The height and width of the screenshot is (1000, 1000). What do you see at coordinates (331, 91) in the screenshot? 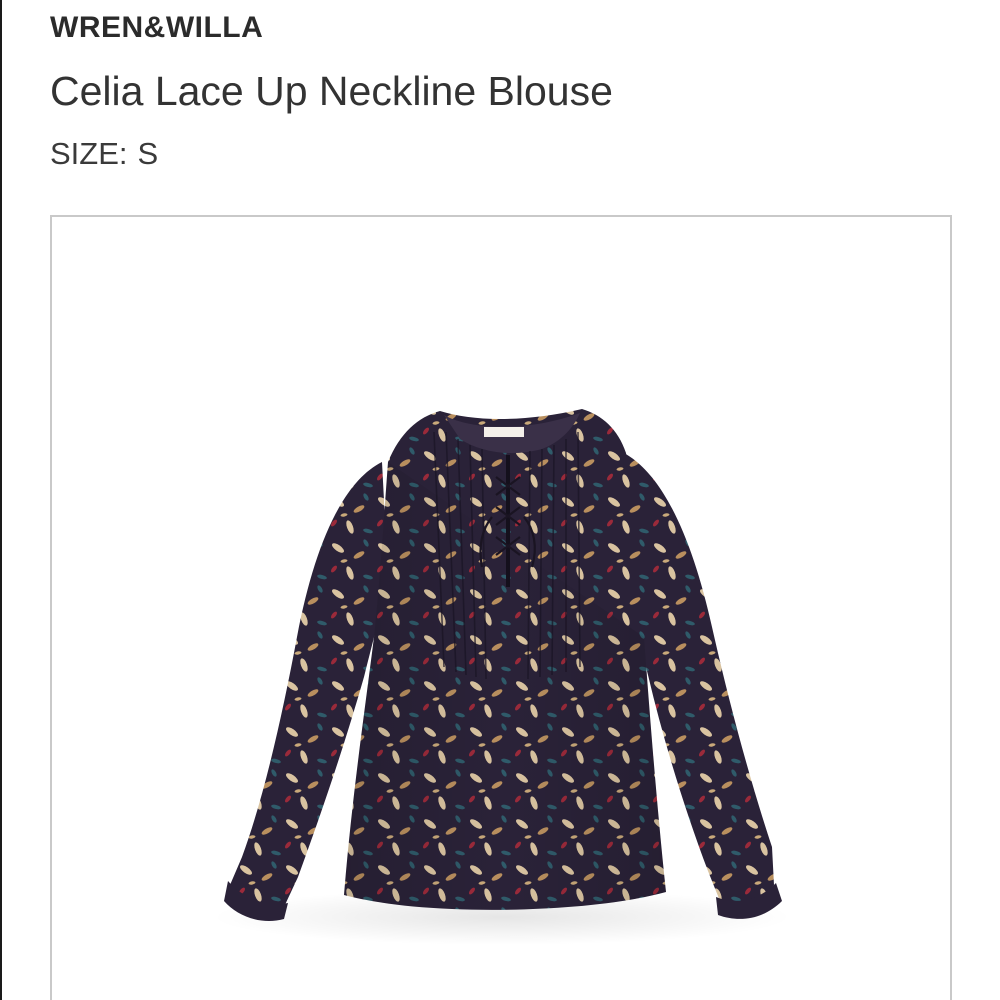
I see `product-title: Celia Lace Up Neckline Blouse` at bounding box center [331, 91].